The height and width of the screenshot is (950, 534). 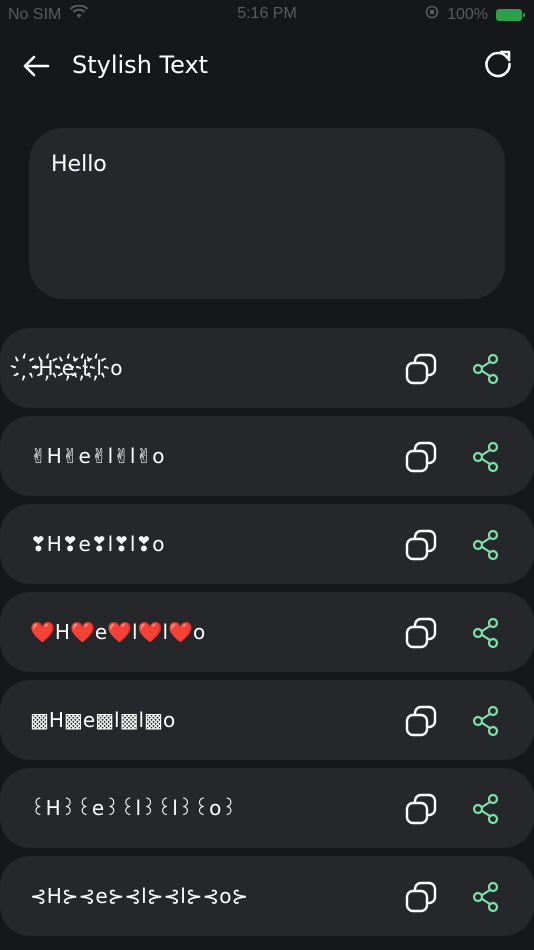 I want to click on list-item: ҉H҉e҉l҉l҉o, so click(x=267, y=368).